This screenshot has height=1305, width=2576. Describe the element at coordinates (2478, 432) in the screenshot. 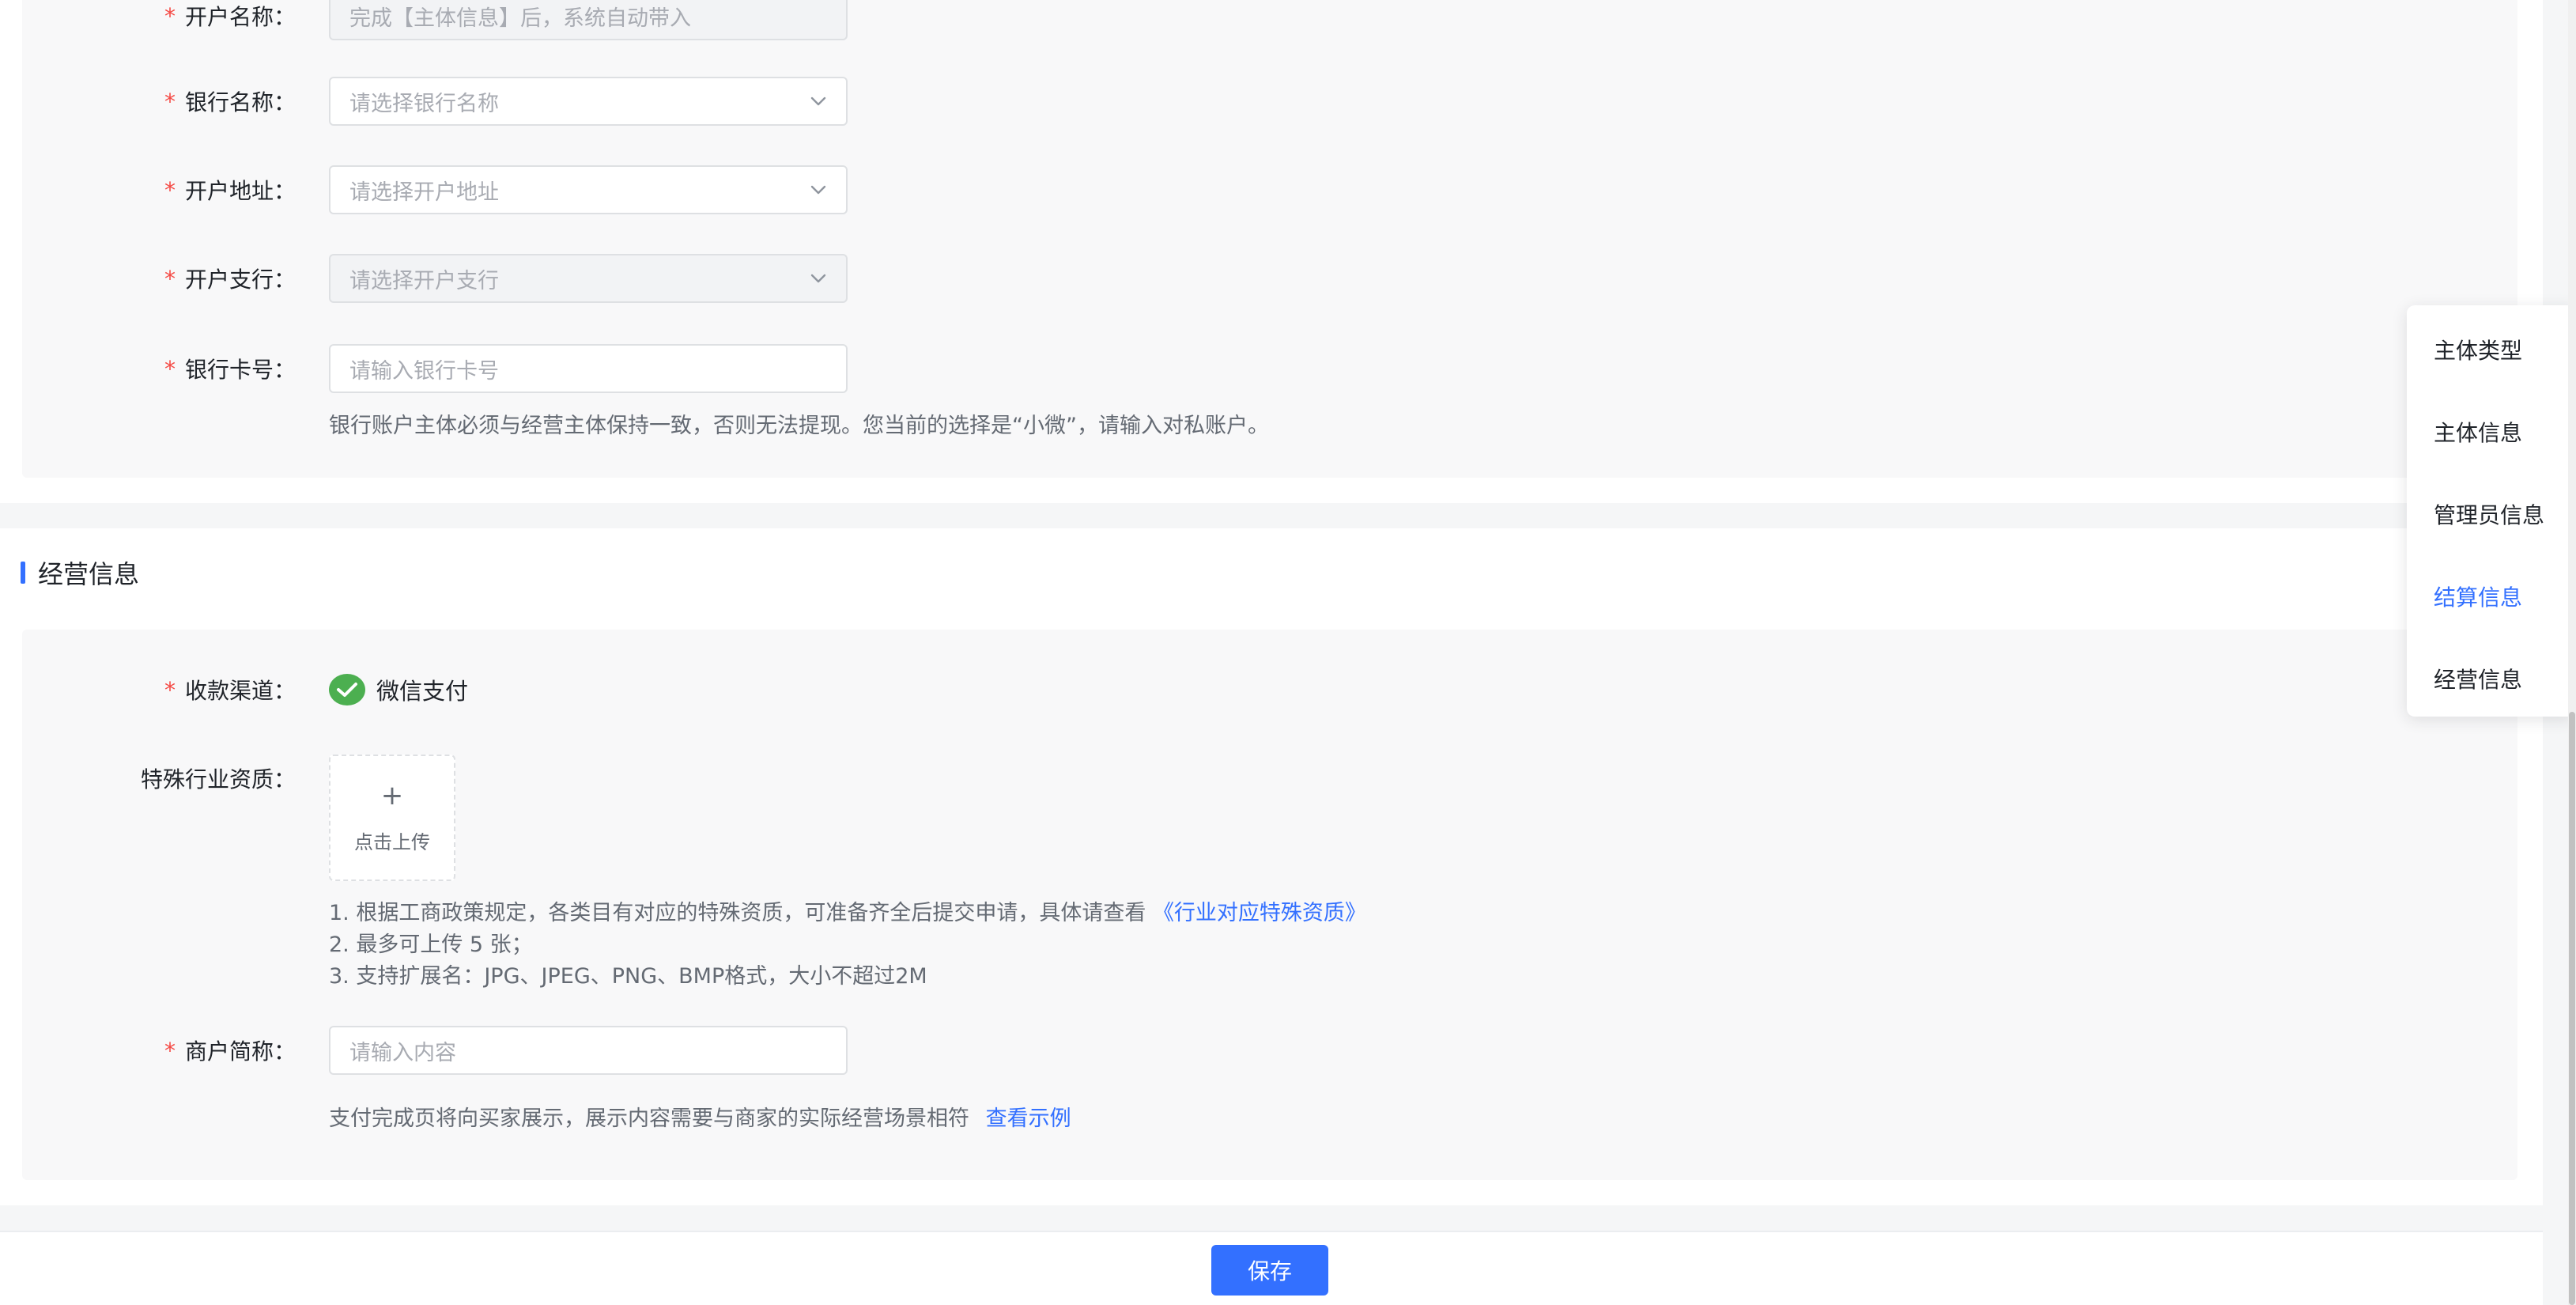

I see `anchor-item-subject-info: 主体信息` at that location.